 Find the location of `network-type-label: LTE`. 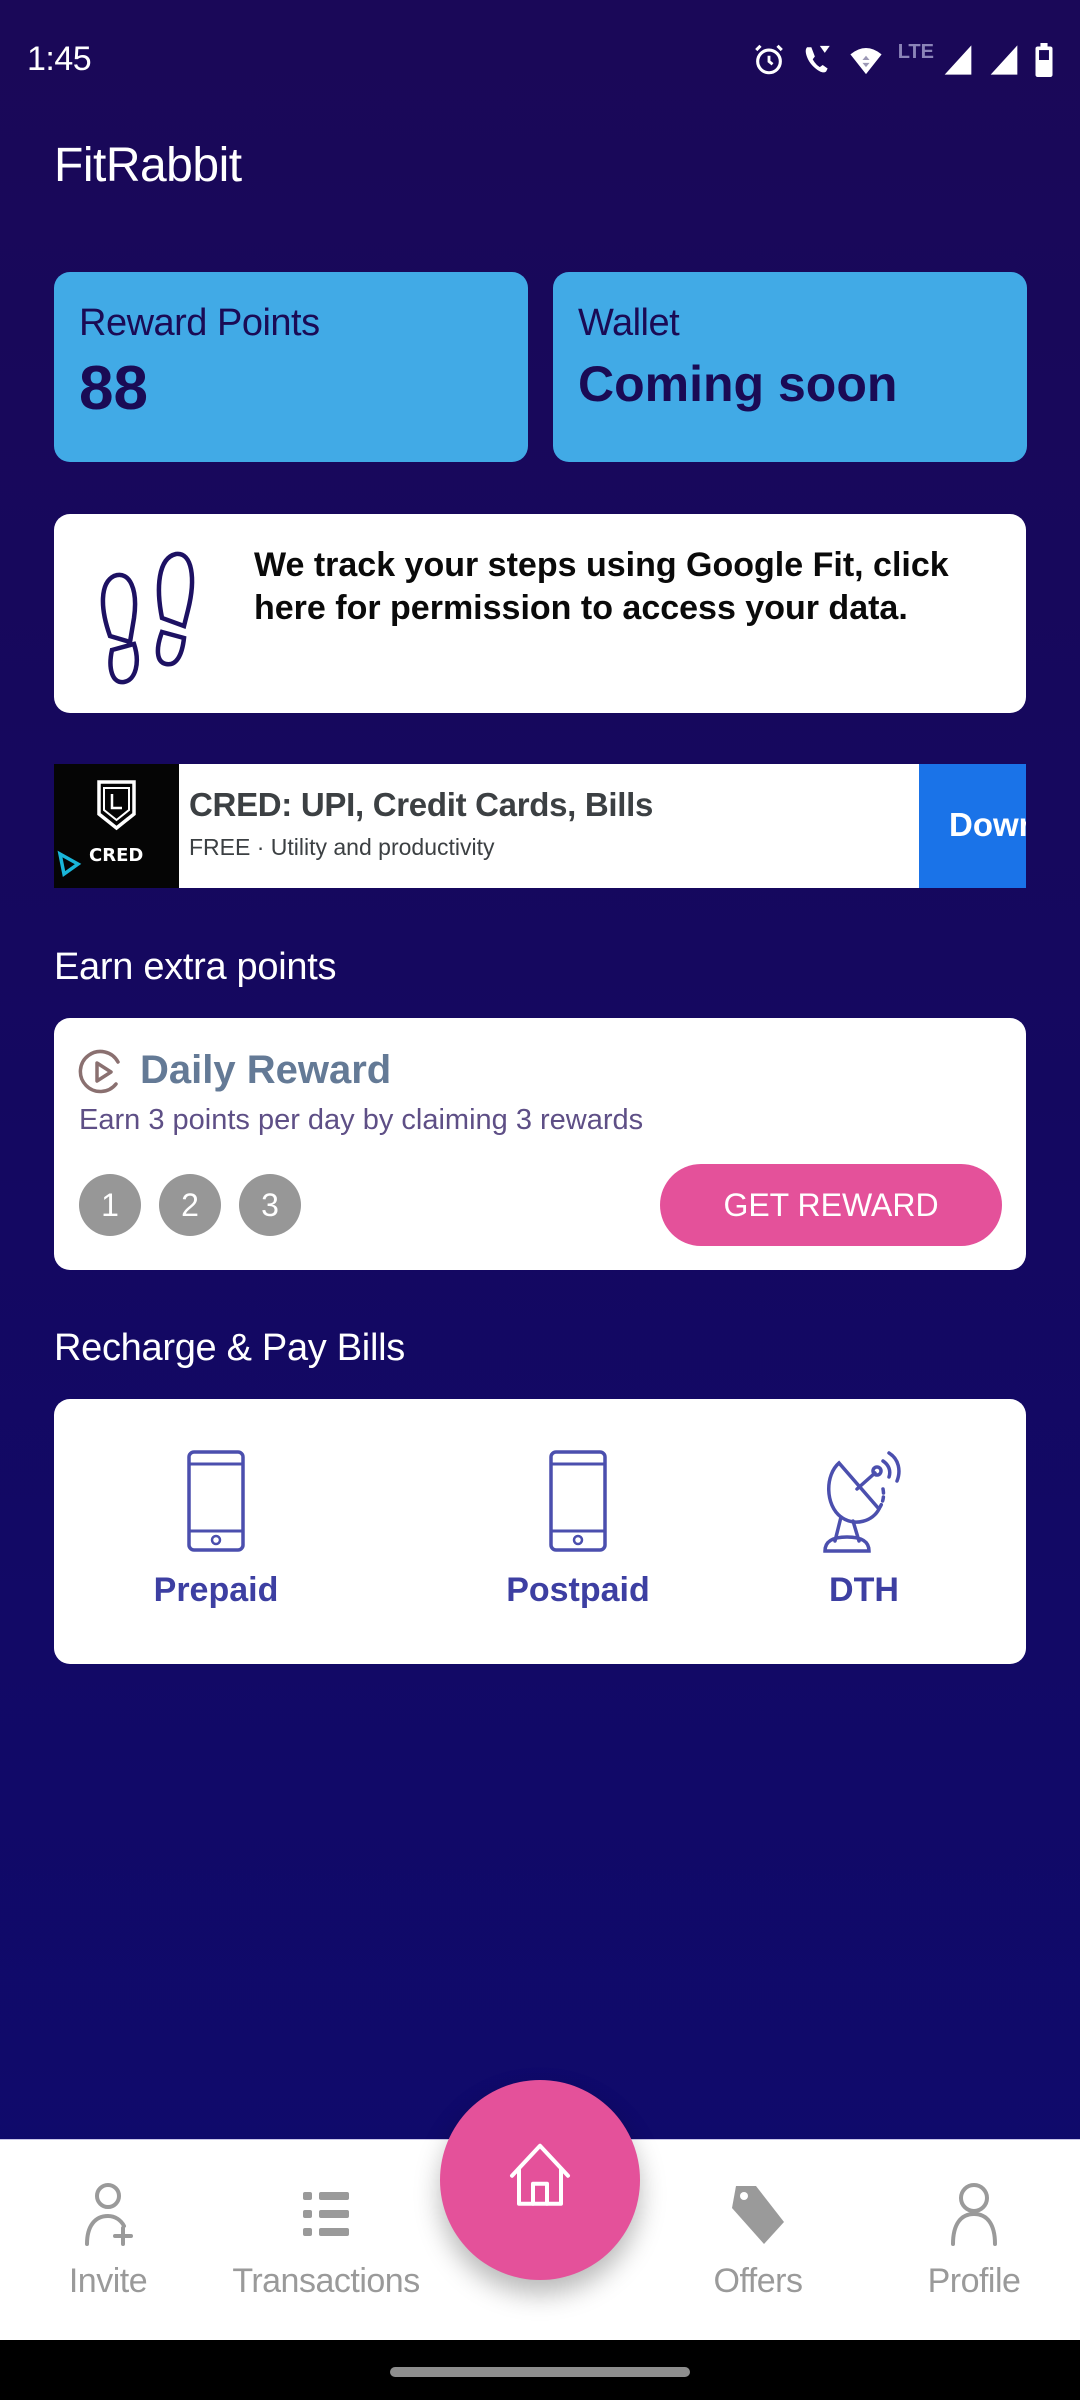

network-type-label: LTE is located at coordinates (915, 51).